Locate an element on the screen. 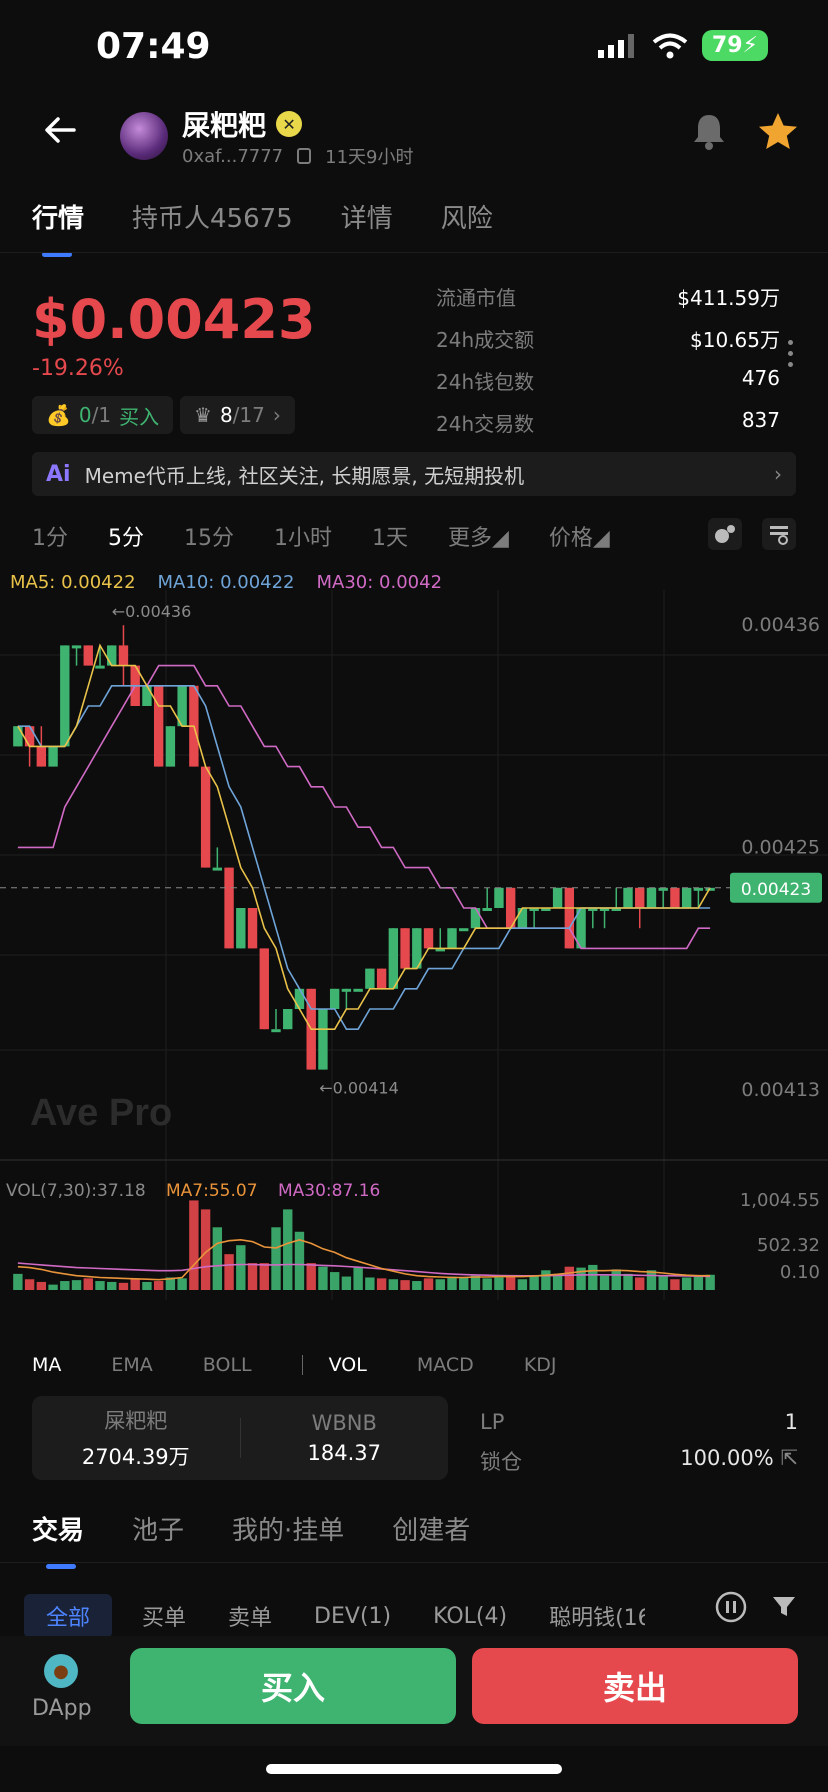 The height and width of the screenshot is (1792, 828). indicator-ma: MA is located at coordinates (46, 1365).